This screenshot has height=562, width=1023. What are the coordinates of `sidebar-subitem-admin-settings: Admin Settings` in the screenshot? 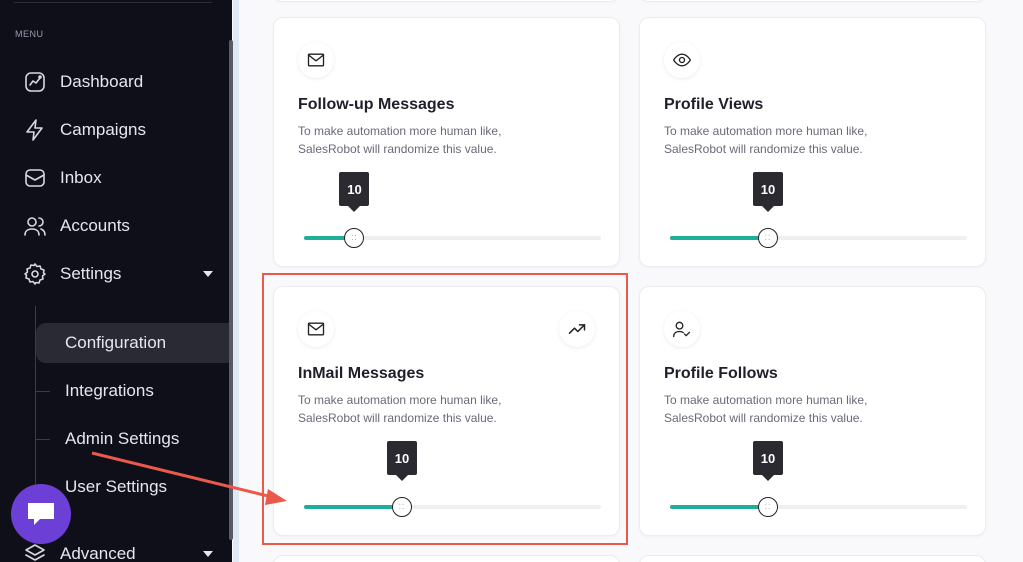 It's located at (107, 439).